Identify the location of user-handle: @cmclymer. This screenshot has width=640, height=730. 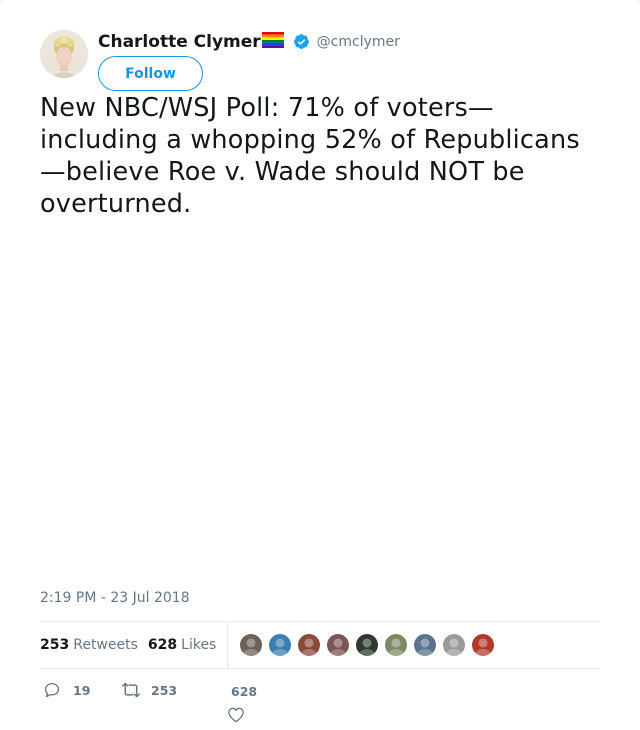
(358, 42).